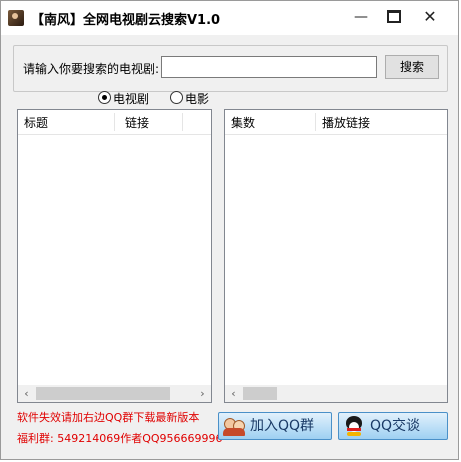 This screenshot has width=461, height=462. I want to click on column-header-episode: 集数, so click(270, 122).